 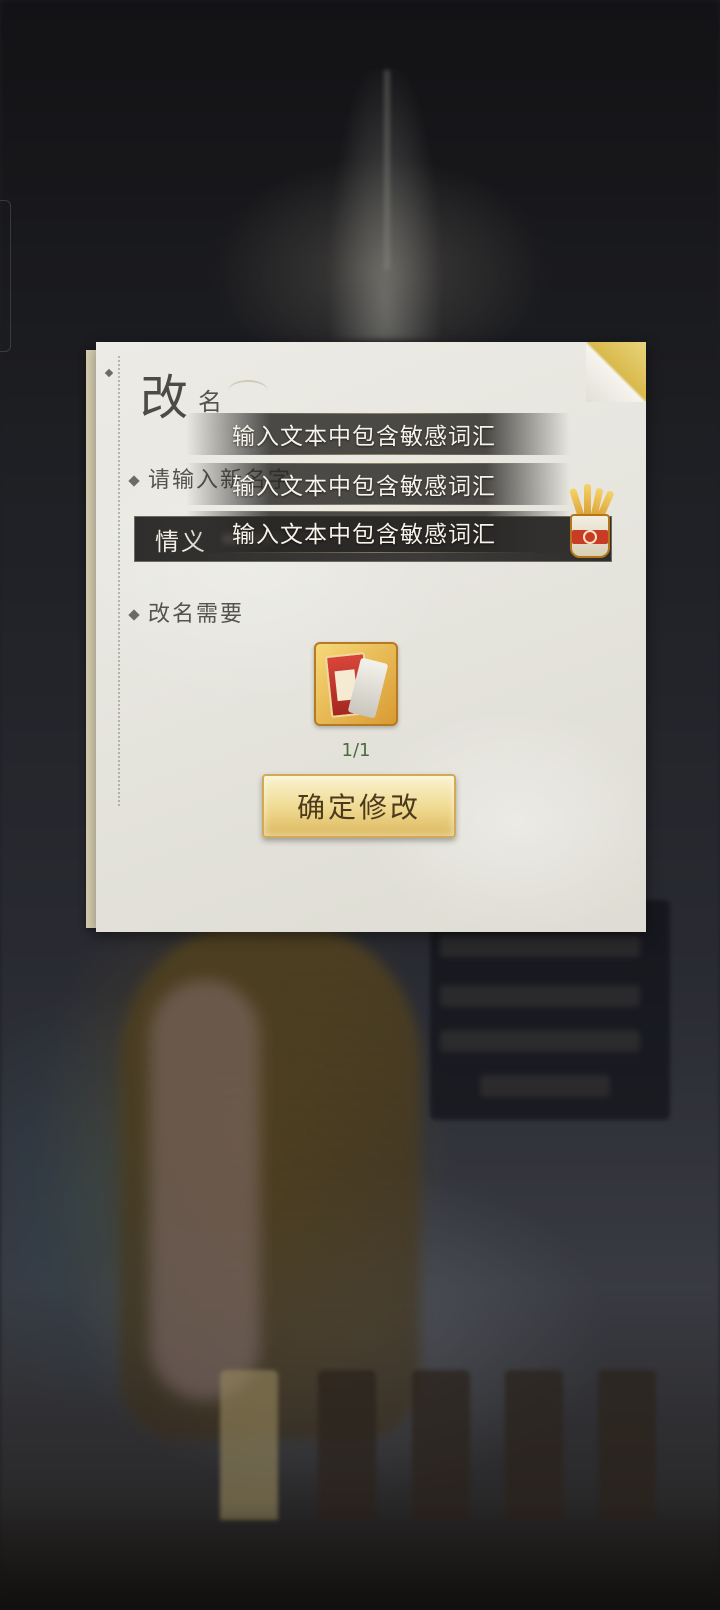 I want to click on title-cloud-decoration, so click(x=248, y=391).